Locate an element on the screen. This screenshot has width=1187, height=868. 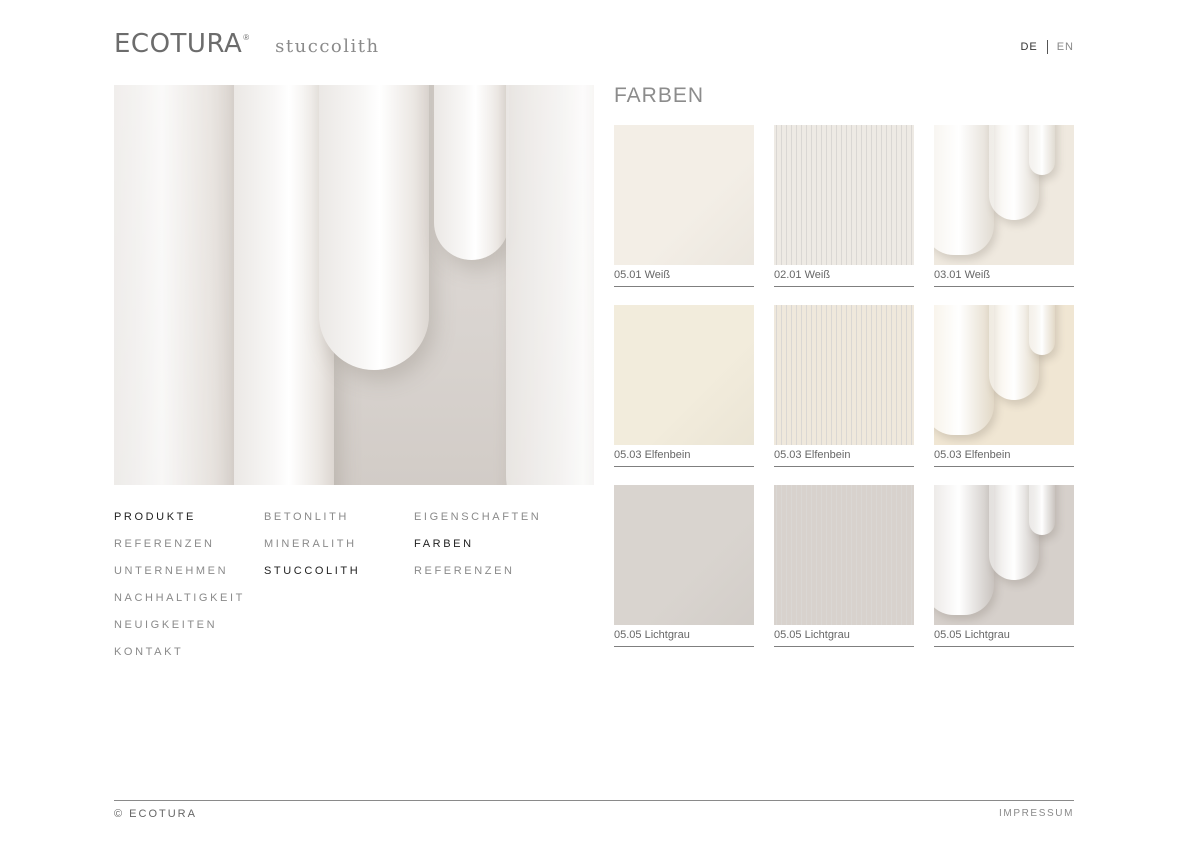
swatch-tile: 02.01 Weiß is located at coordinates (844, 206).